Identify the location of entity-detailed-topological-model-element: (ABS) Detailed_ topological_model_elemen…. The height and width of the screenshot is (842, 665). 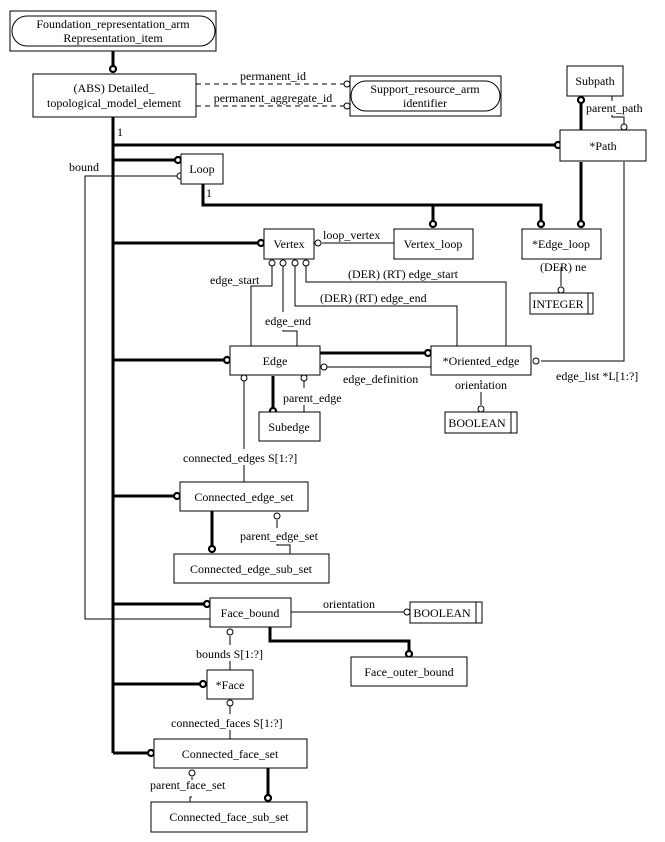
(114, 95).